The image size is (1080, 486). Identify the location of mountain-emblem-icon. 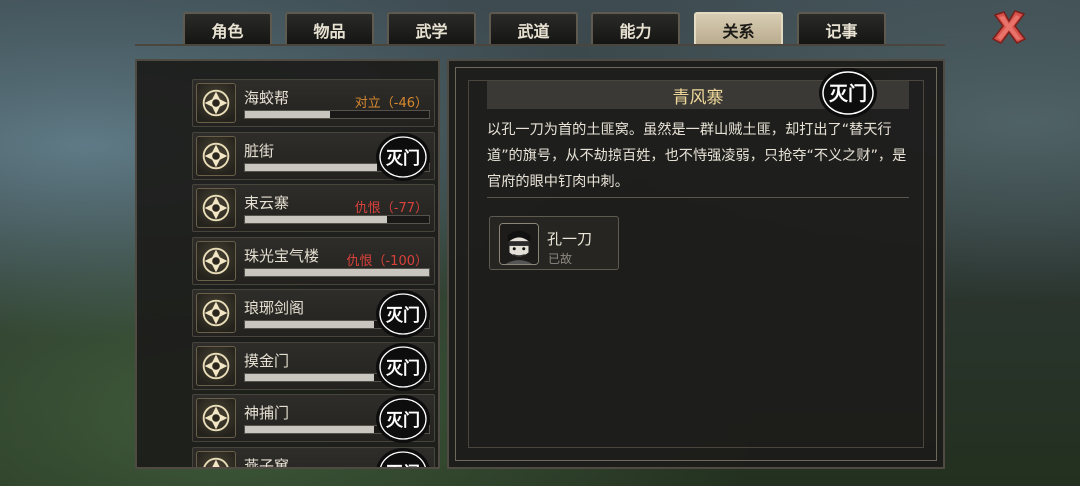
(216, 208).